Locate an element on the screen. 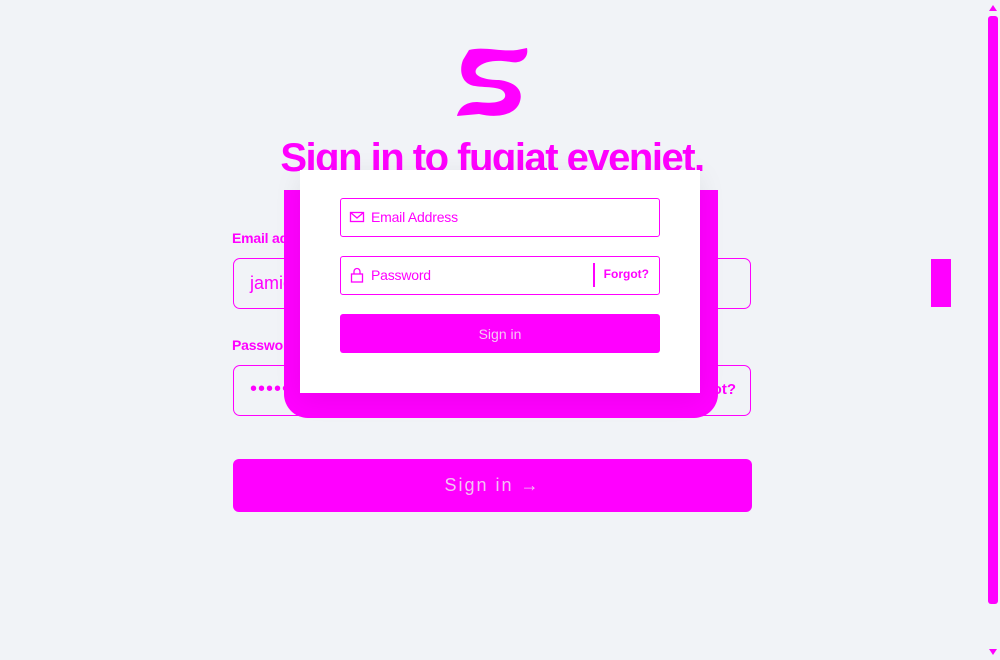 This screenshot has width=1000, height=660. sign-in-button: Sign in → is located at coordinates (492, 485).